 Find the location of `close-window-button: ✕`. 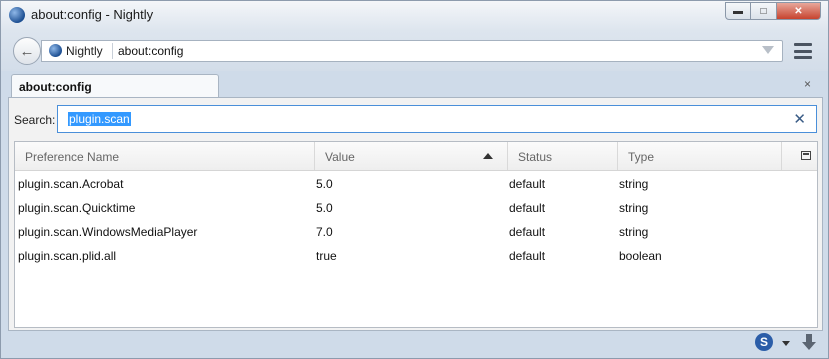

close-window-button: ✕ is located at coordinates (799, 11).